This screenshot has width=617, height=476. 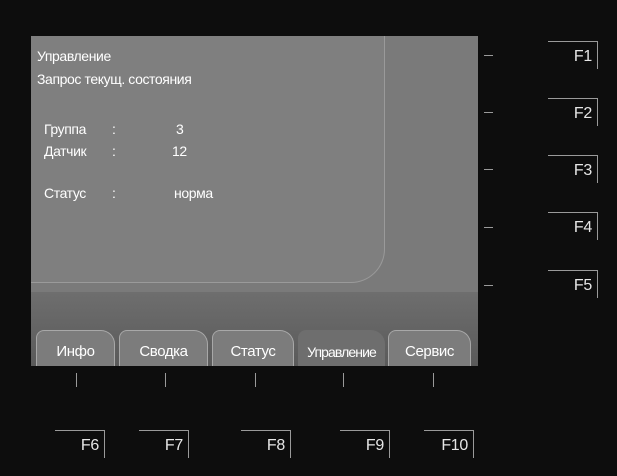 What do you see at coordinates (449, 444) in the screenshot?
I see `f10-key: F10` at bounding box center [449, 444].